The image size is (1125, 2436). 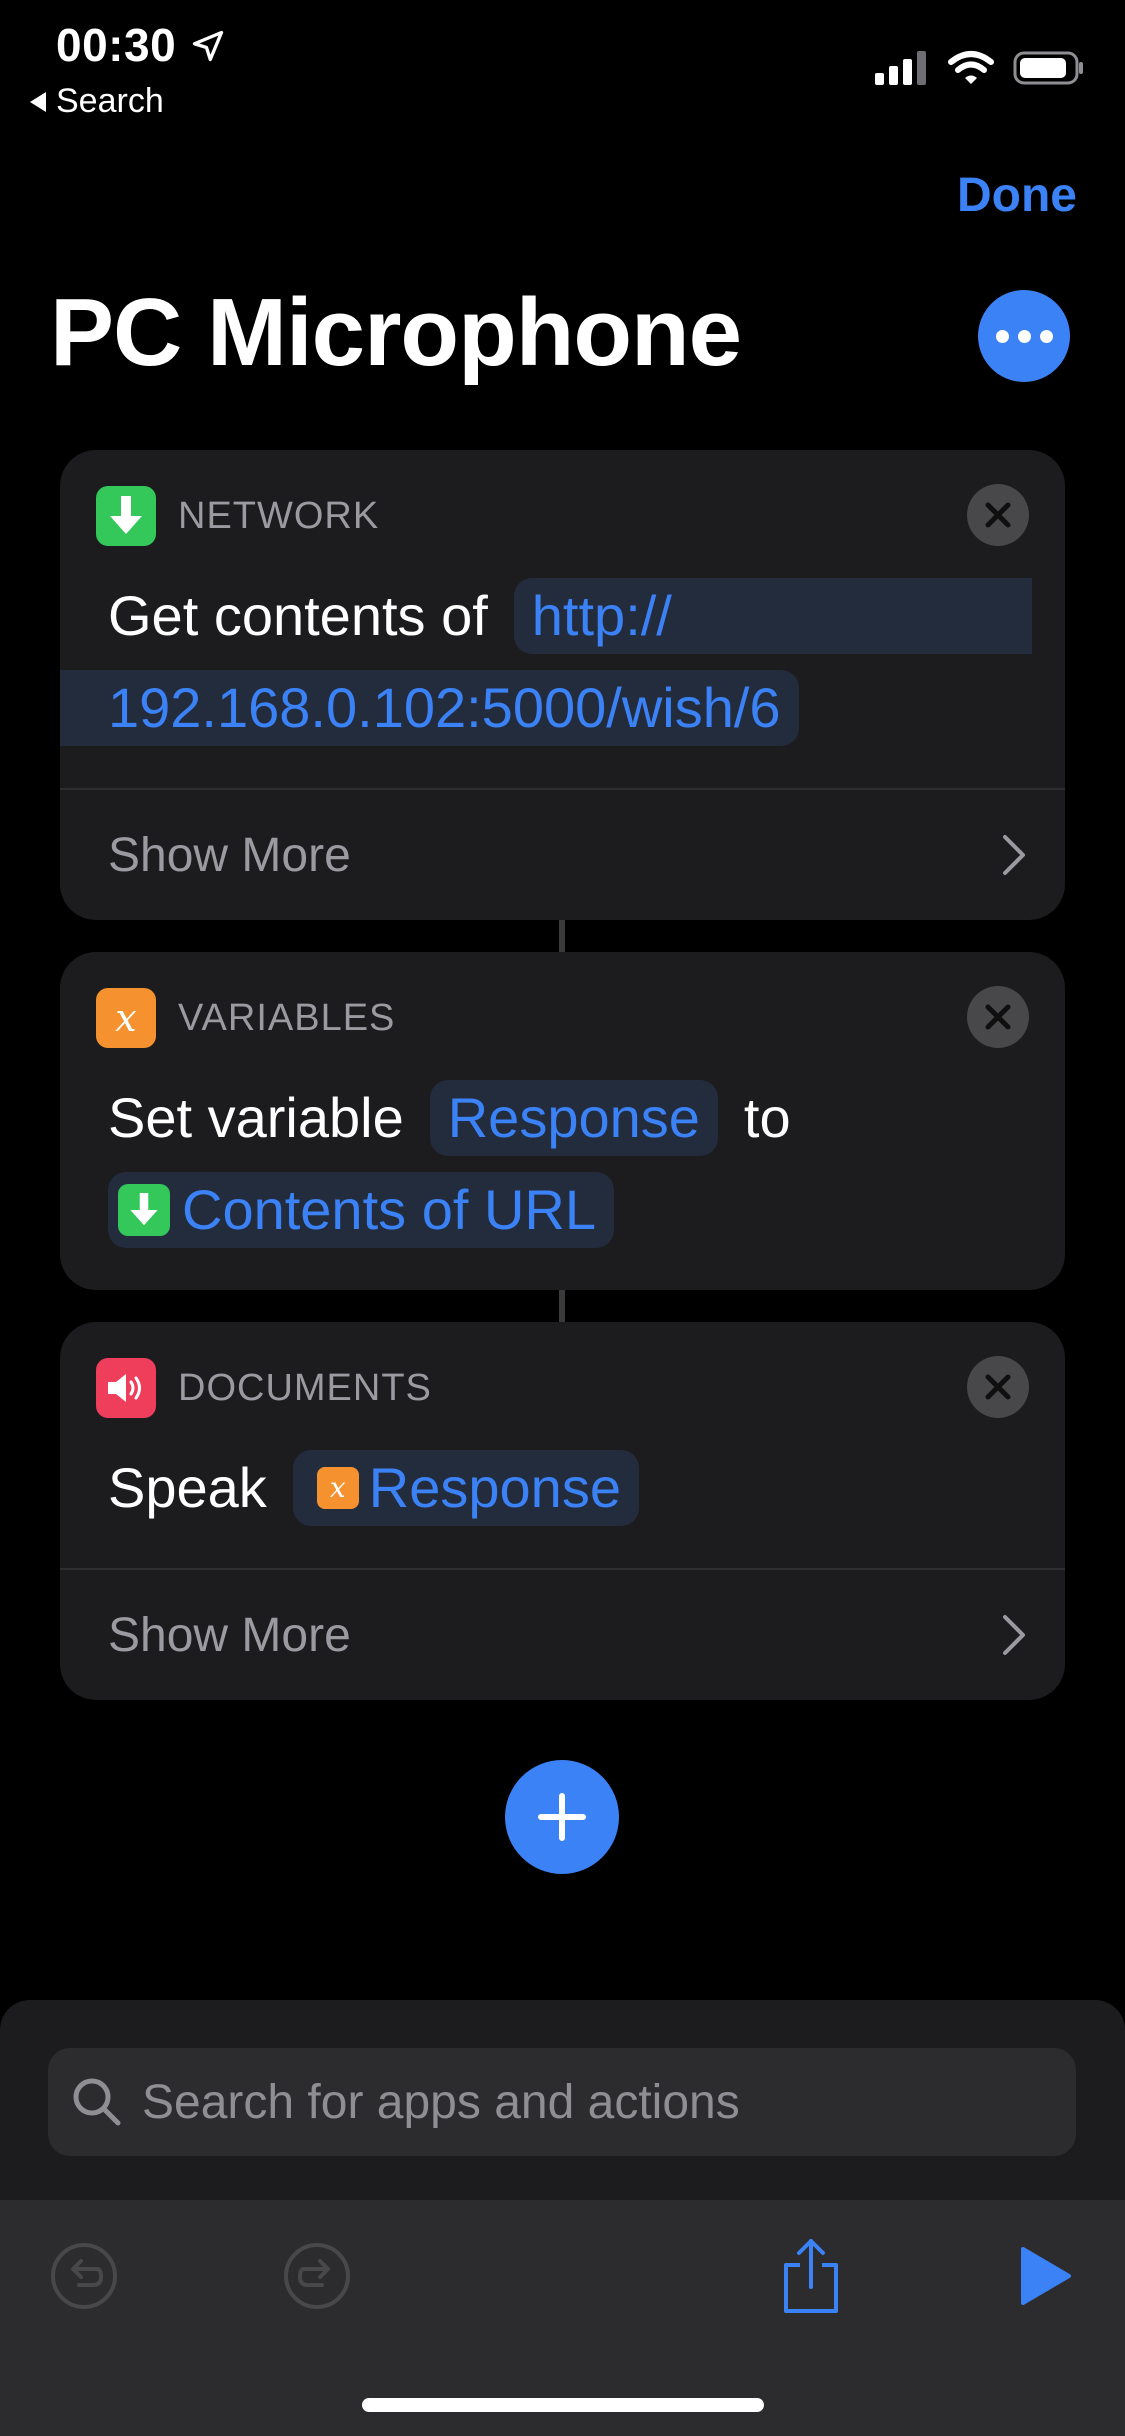 I want to click on card-header: x VARIABLES, so click(x=245, y=1018).